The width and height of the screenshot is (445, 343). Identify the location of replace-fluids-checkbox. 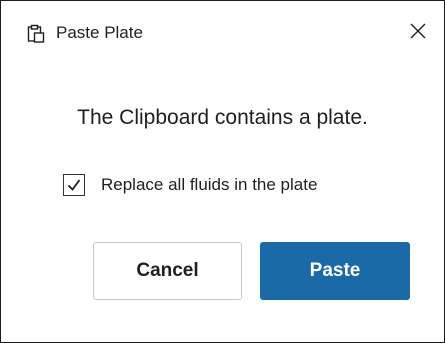
(74, 185).